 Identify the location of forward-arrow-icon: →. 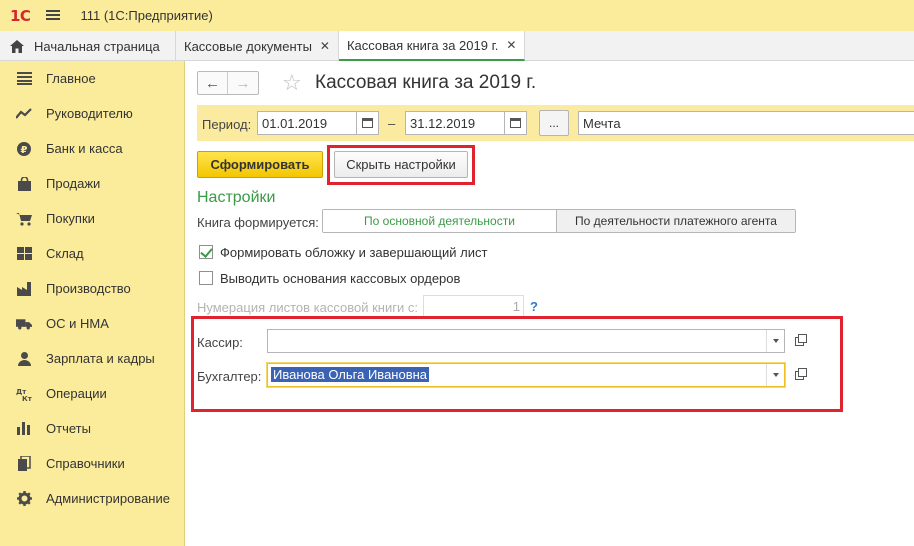
(243, 83).